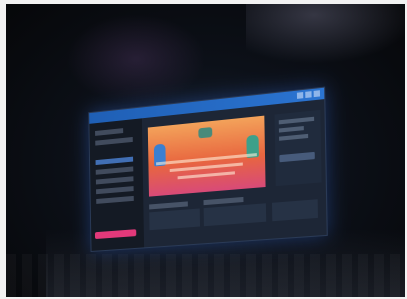 This screenshot has width=407, height=299. What do you see at coordinates (300, 95) in the screenshot?
I see `minimize-icon` at bounding box center [300, 95].